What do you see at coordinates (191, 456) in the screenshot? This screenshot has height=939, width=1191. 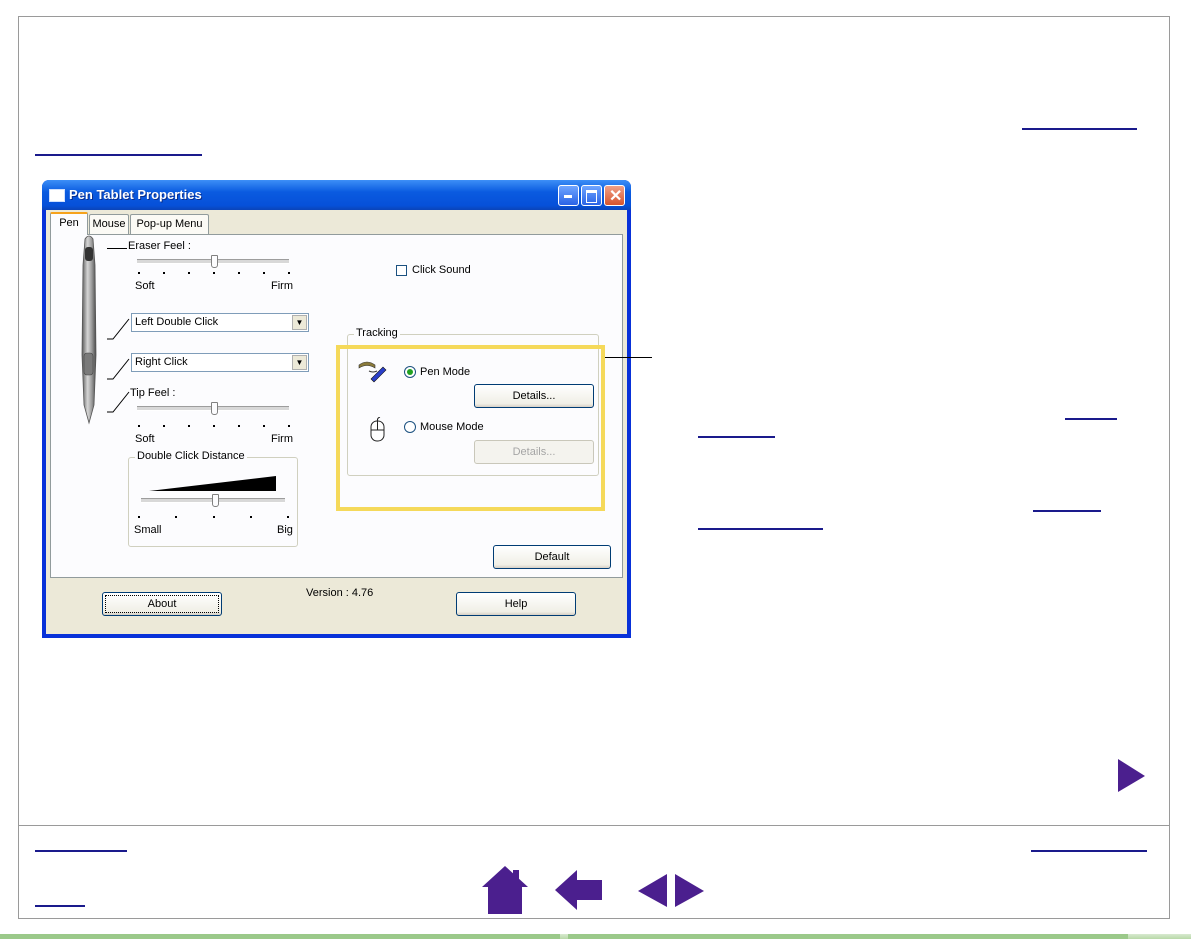 I see `double-click-distance-label: Double Click Distance` at bounding box center [191, 456].